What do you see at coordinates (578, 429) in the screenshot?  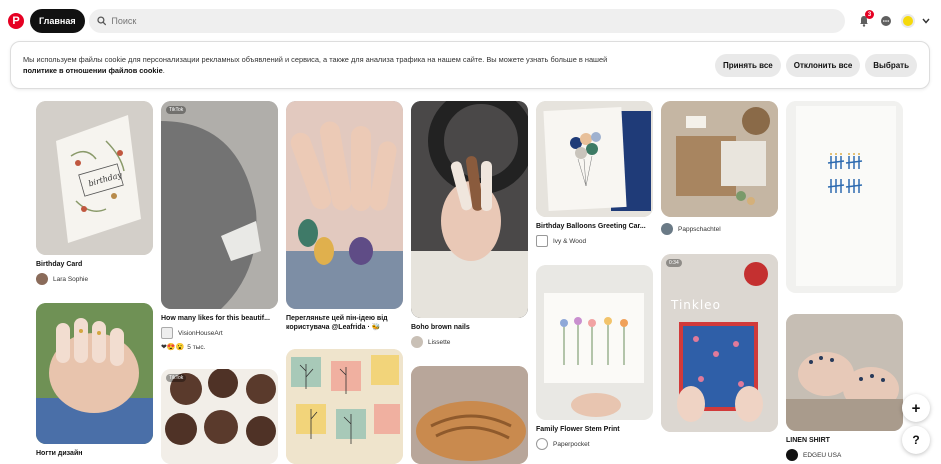 I see `pin-title: Family Flower Stem Print` at bounding box center [578, 429].